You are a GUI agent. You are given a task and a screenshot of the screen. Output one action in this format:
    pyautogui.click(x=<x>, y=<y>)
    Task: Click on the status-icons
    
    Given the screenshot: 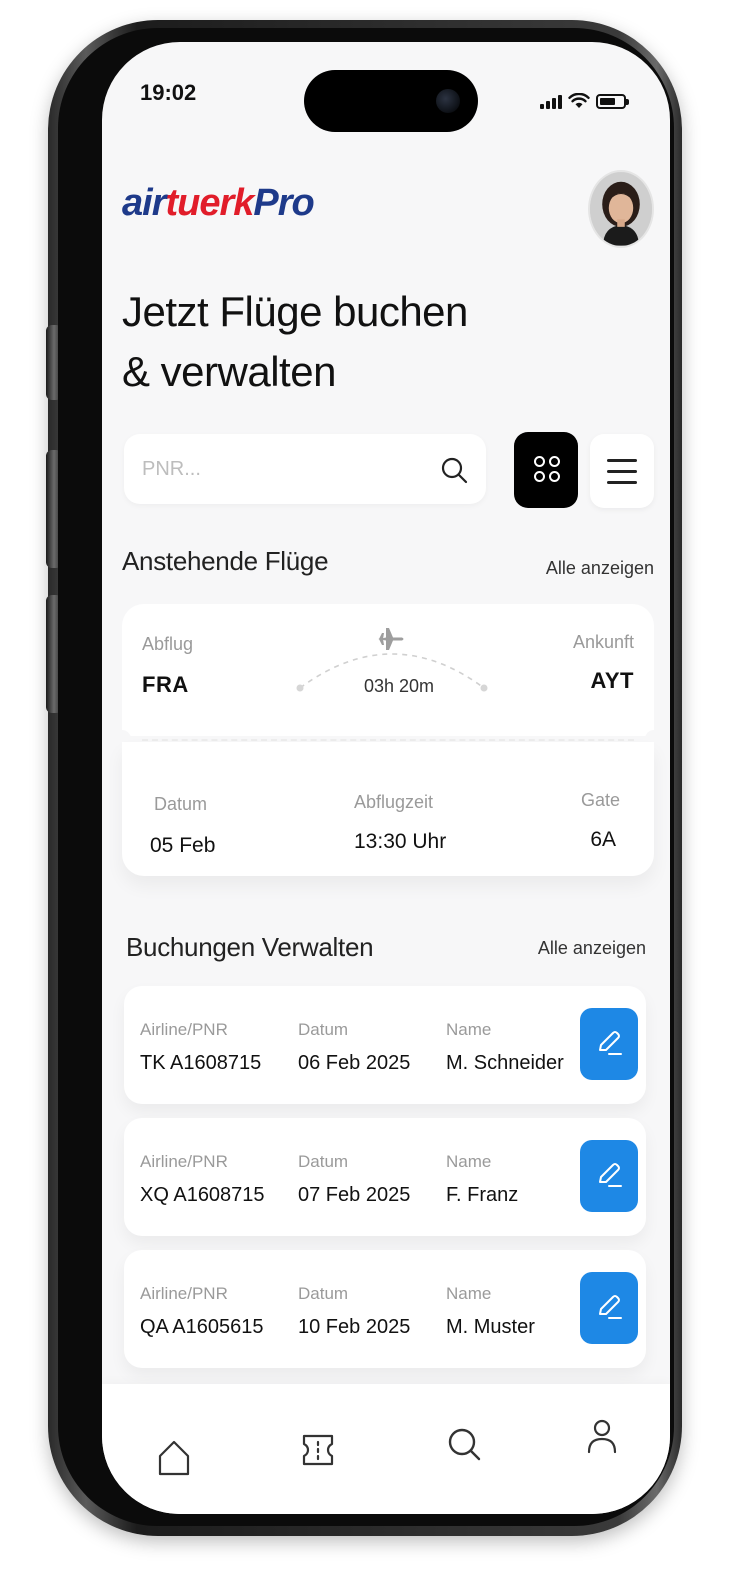 What is the action you would take?
    pyautogui.click(x=584, y=101)
    